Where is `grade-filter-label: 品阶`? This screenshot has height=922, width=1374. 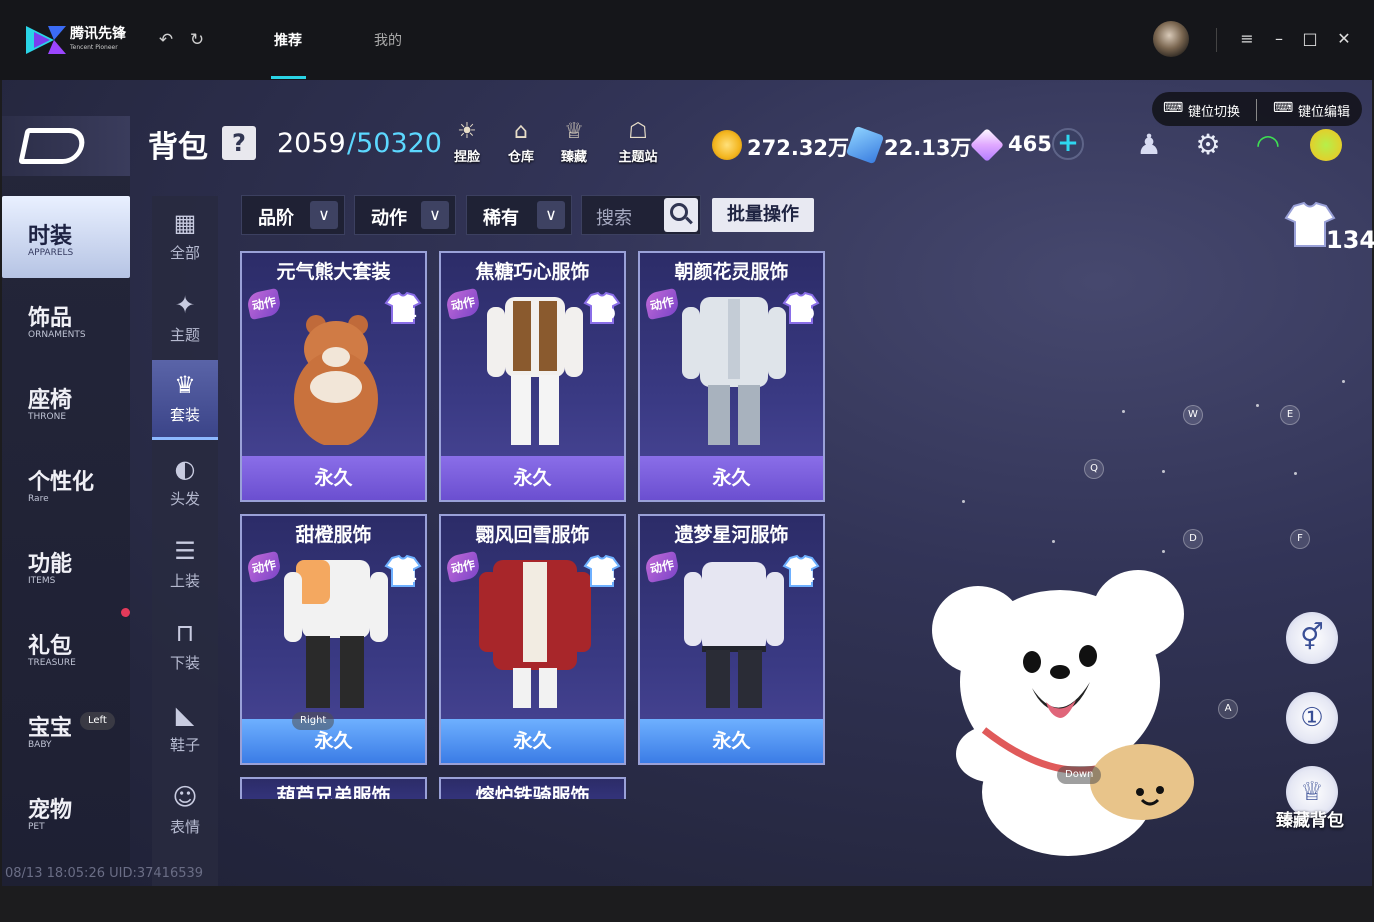 grade-filter-label: 品阶 is located at coordinates (276, 218).